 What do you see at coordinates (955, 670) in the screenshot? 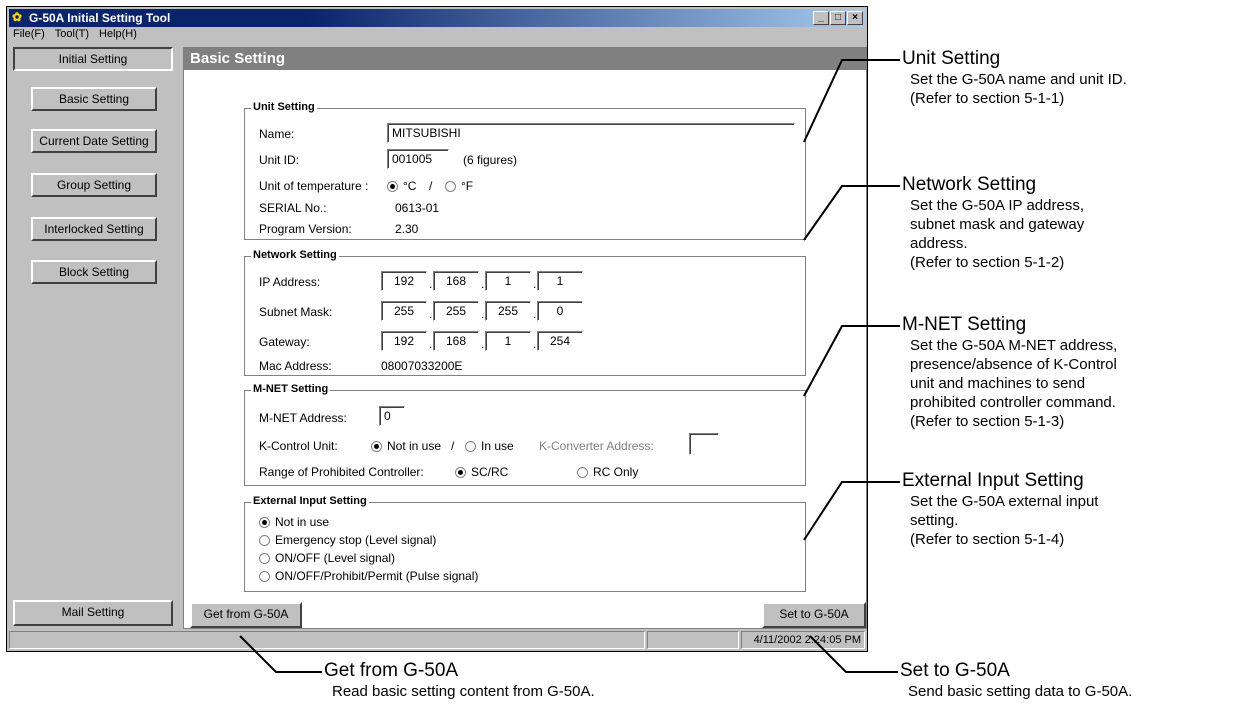
I see `callout-title: Set to G-50A` at bounding box center [955, 670].